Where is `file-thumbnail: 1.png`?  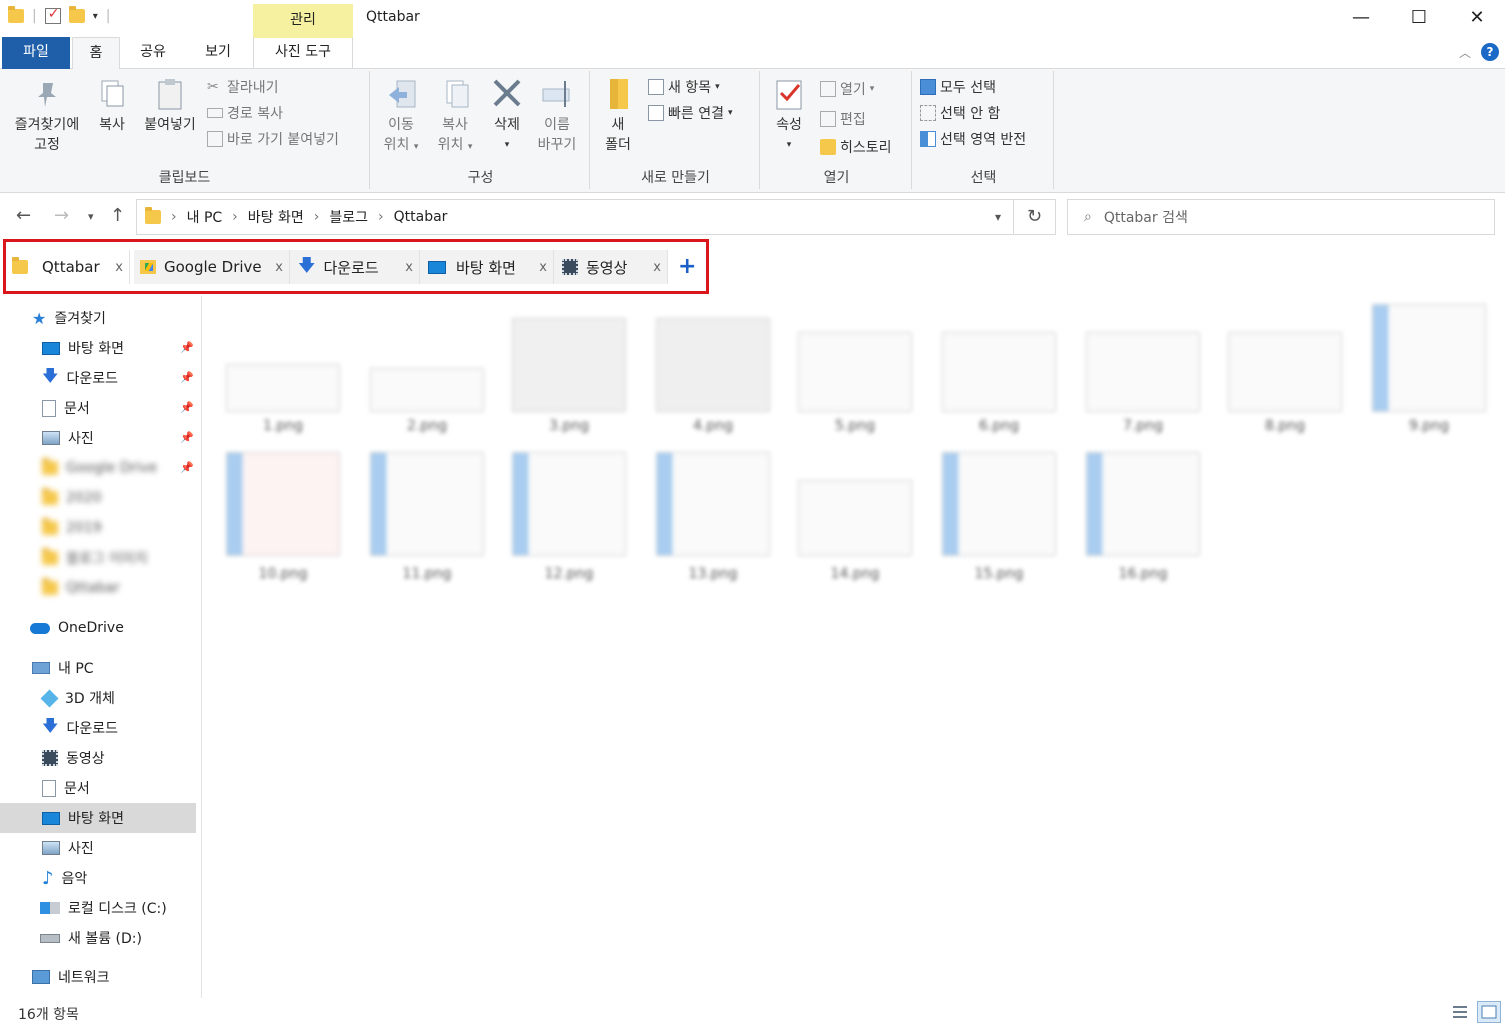 file-thumbnail: 1.png is located at coordinates (283, 374).